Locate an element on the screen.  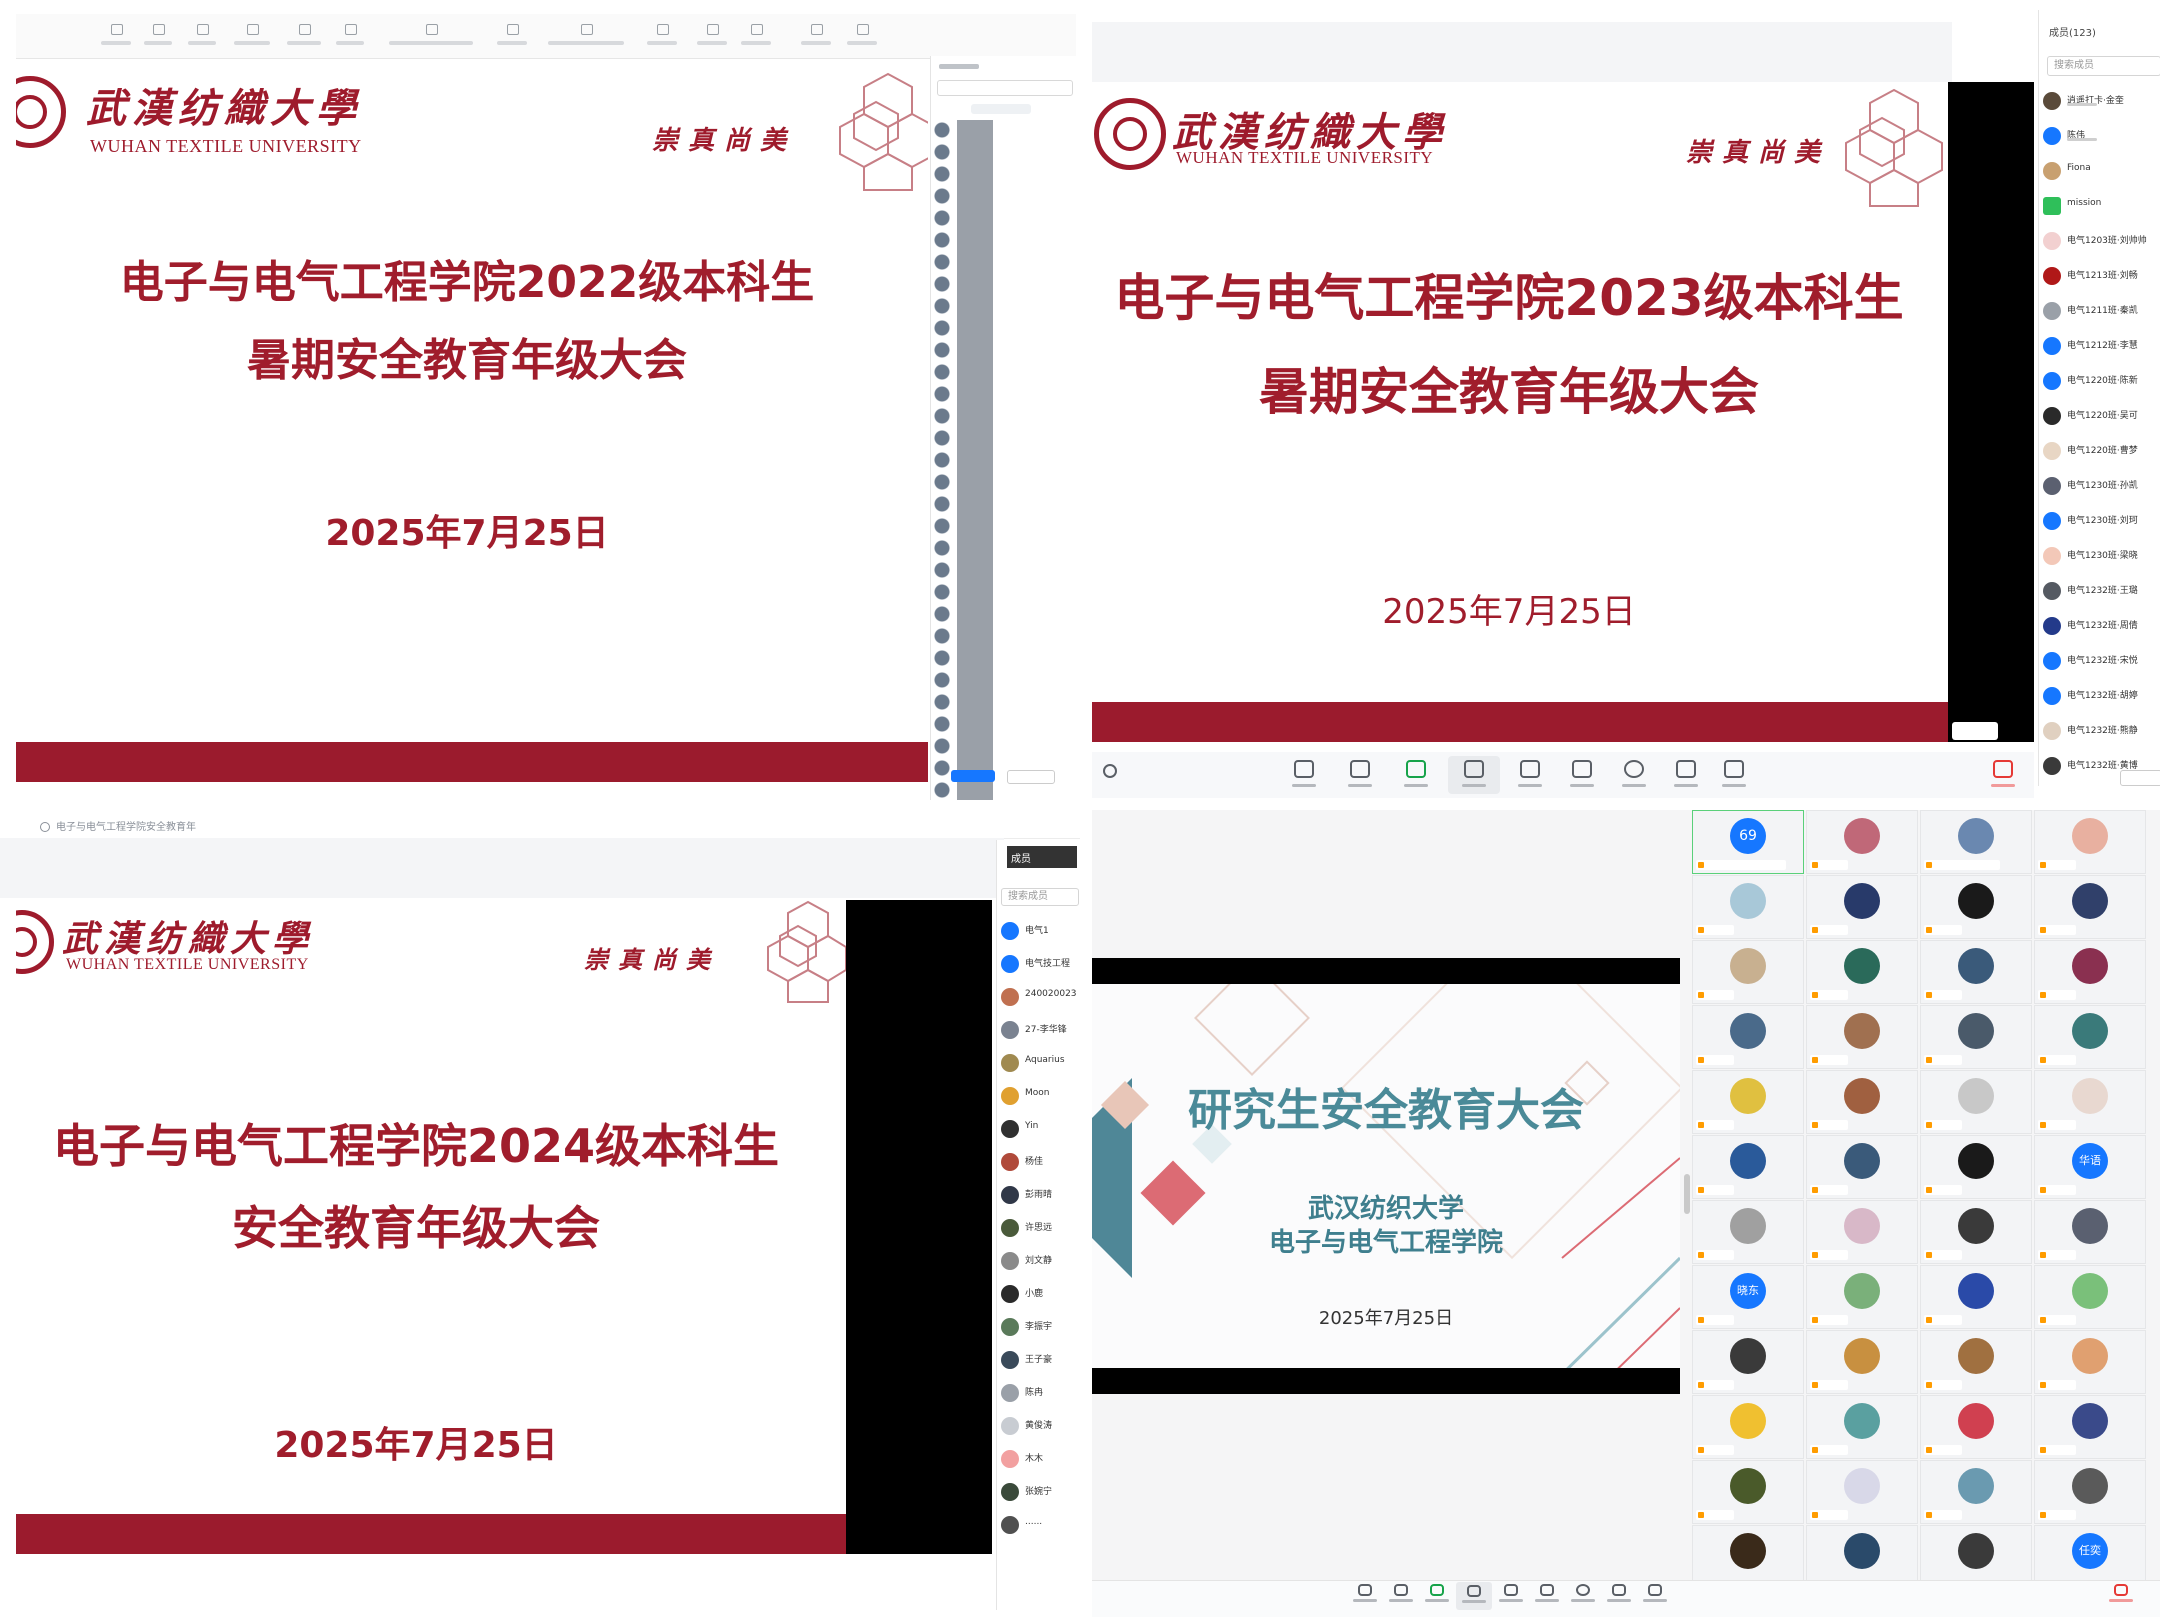
video-tile: 晓东 is located at coordinates (1748, 1297).